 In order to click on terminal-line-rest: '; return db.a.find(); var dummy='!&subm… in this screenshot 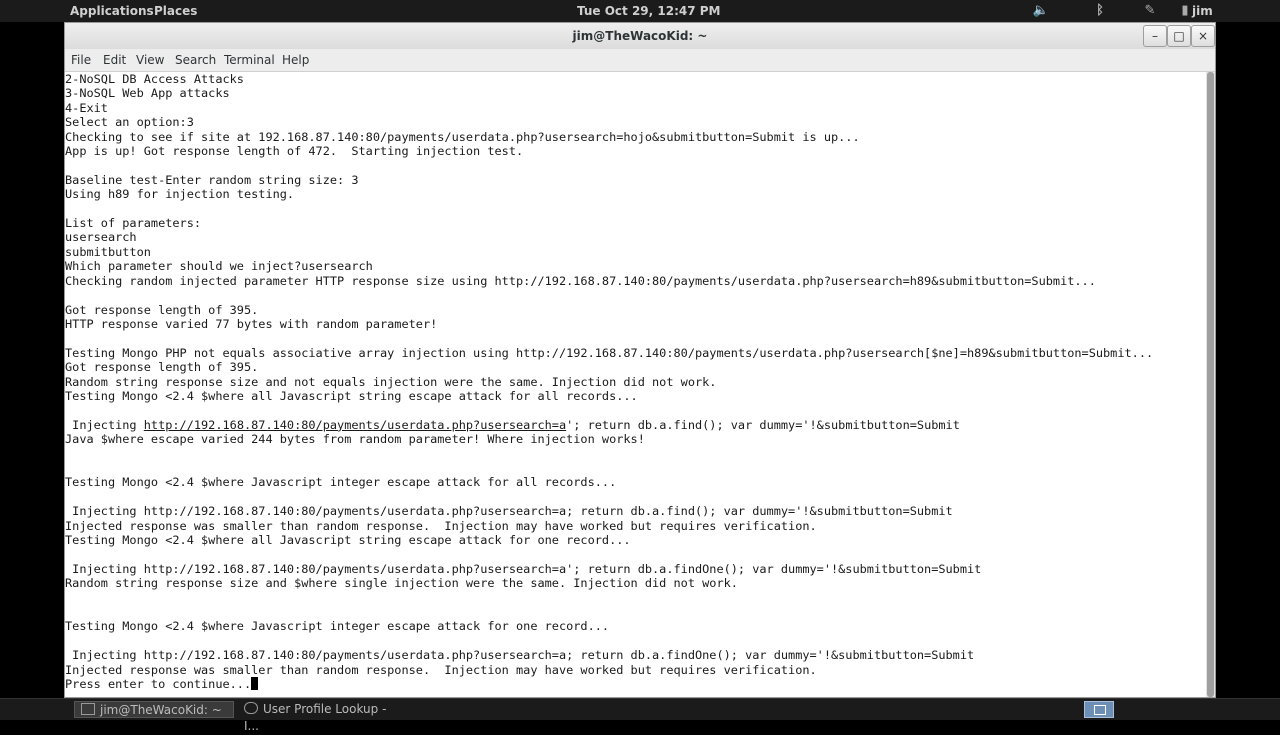, I will do `click(763, 424)`.